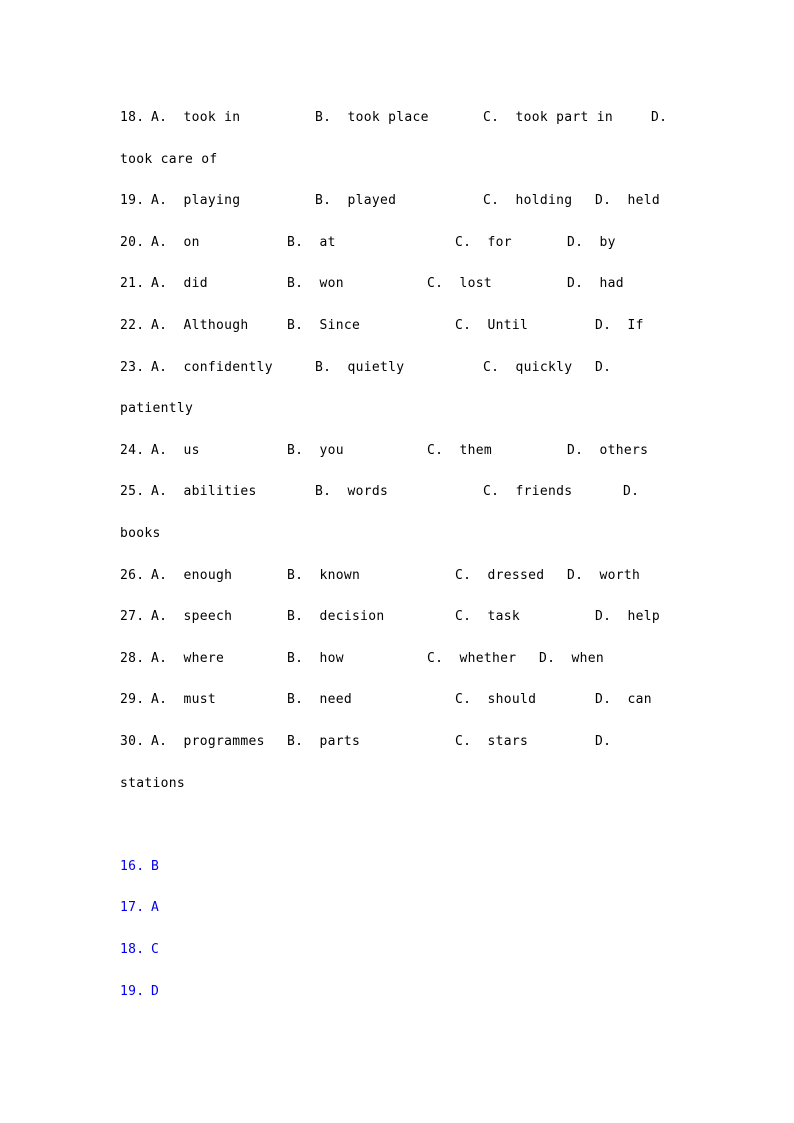 Image resolution: width=794 pixels, height=1123 pixels. Describe the element at coordinates (179, 283) in the screenshot. I see `option-a: A. did` at that location.